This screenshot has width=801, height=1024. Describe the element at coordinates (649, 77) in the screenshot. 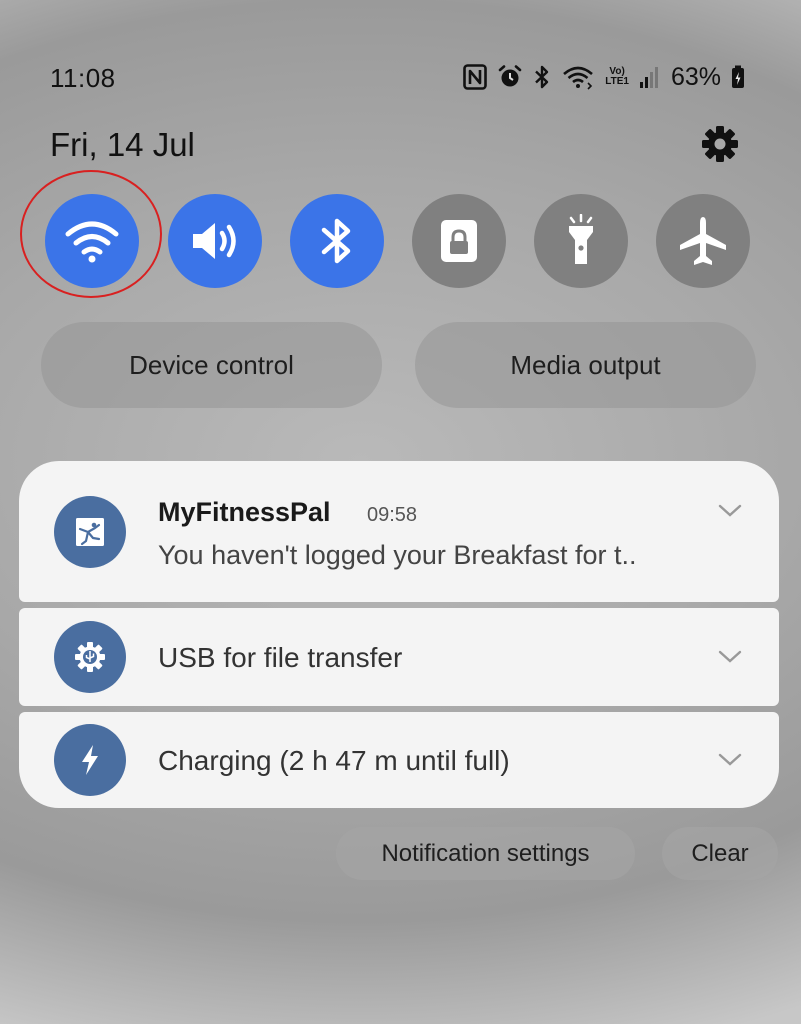

I see `signal-icon` at that location.